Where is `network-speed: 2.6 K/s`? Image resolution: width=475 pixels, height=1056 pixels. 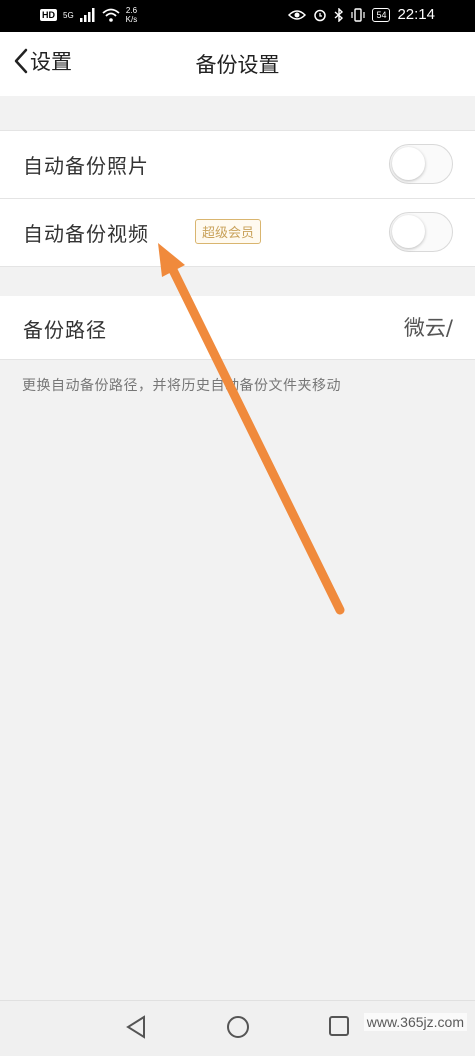
network-speed: 2.6 K/s is located at coordinates (132, 15).